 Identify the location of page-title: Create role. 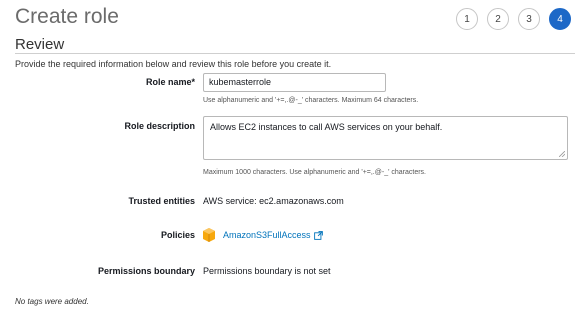
(67, 16).